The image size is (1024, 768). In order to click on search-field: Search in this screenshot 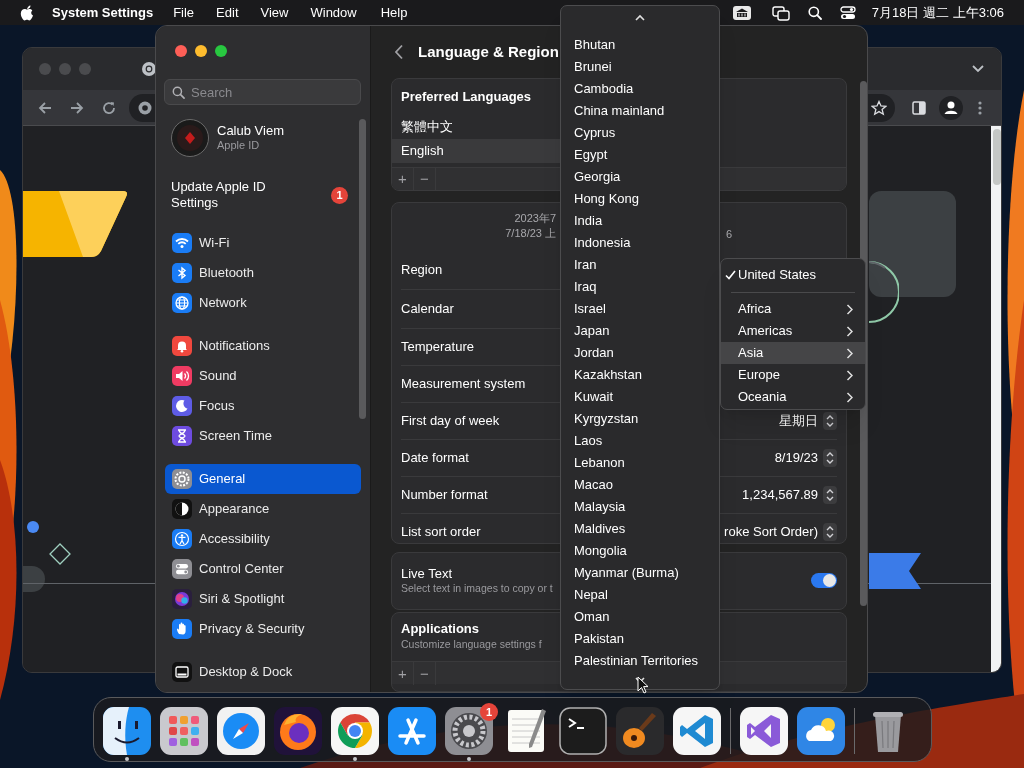, I will do `click(262, 92)`.